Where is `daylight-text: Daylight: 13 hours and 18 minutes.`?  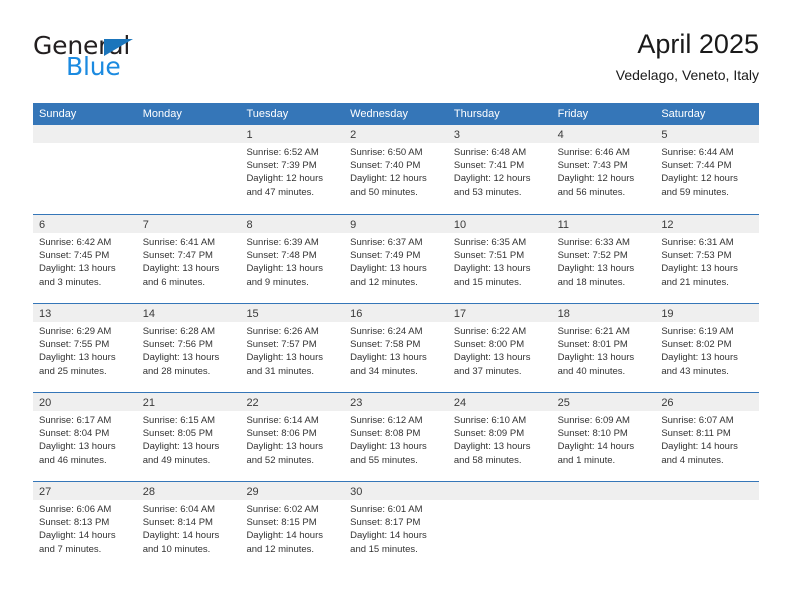 daylight-text: Daylight: 13 hours and 18 minutes. is located at coordinates (596, 275).